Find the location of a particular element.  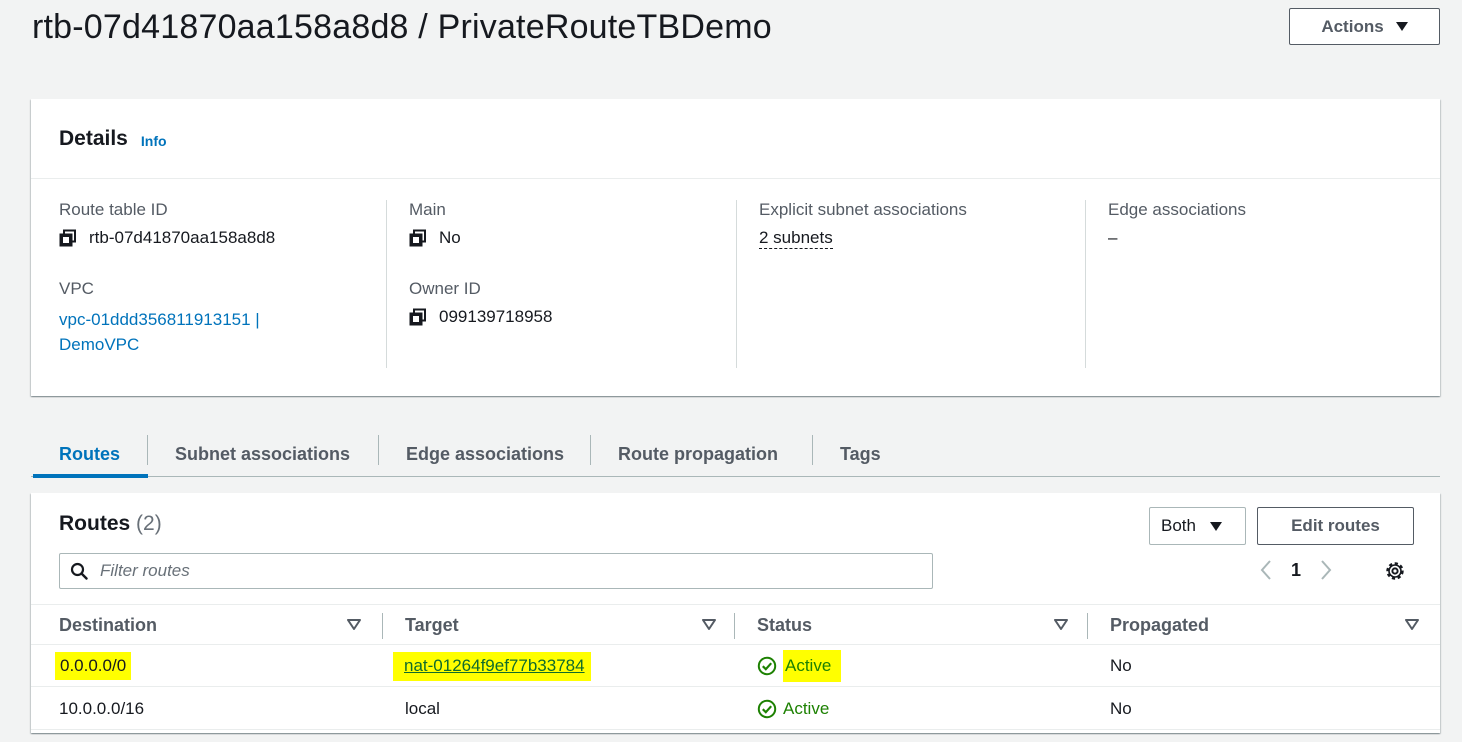

pagination: 1 is located at coordinates (1296, 570).